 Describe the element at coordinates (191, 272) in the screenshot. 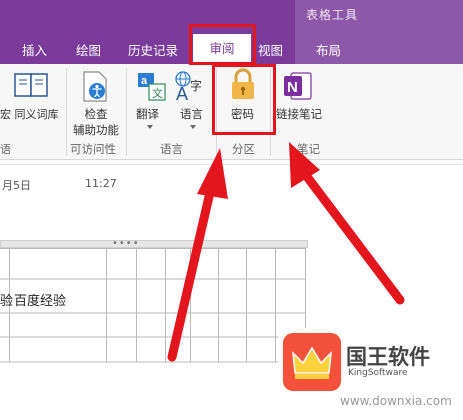

I see `arrow-left` at that location.